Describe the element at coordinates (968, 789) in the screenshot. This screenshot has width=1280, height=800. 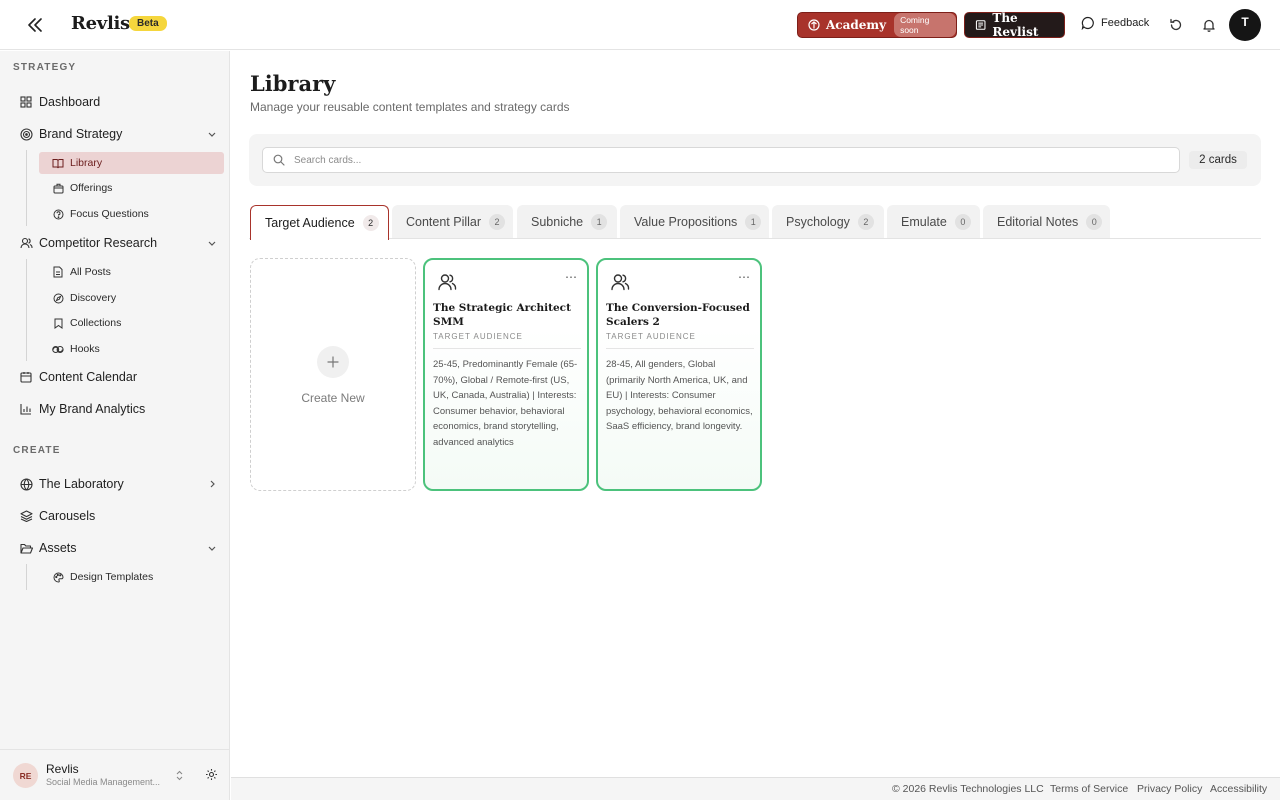
I see `copyright-text: © 2026 Revlis Technologies LLC` at that location.